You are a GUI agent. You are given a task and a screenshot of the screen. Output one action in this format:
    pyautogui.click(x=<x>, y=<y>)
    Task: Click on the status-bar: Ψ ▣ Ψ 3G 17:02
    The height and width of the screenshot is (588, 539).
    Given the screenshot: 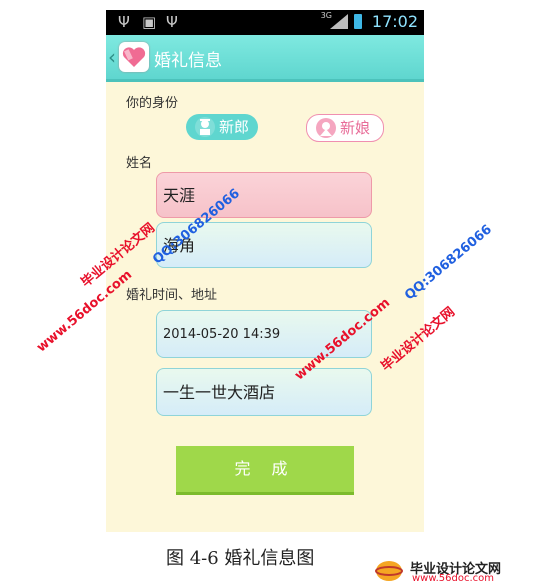 What is the action you would take?
    pyautogui.click(x=265, y=22)
    